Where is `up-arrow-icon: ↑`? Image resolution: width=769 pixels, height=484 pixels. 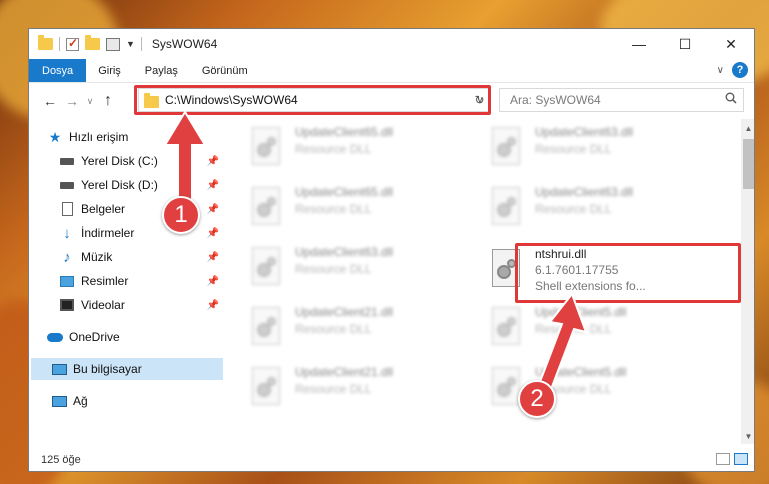
up-arrow-icon: ↑ is located at coordinates (108, 101).